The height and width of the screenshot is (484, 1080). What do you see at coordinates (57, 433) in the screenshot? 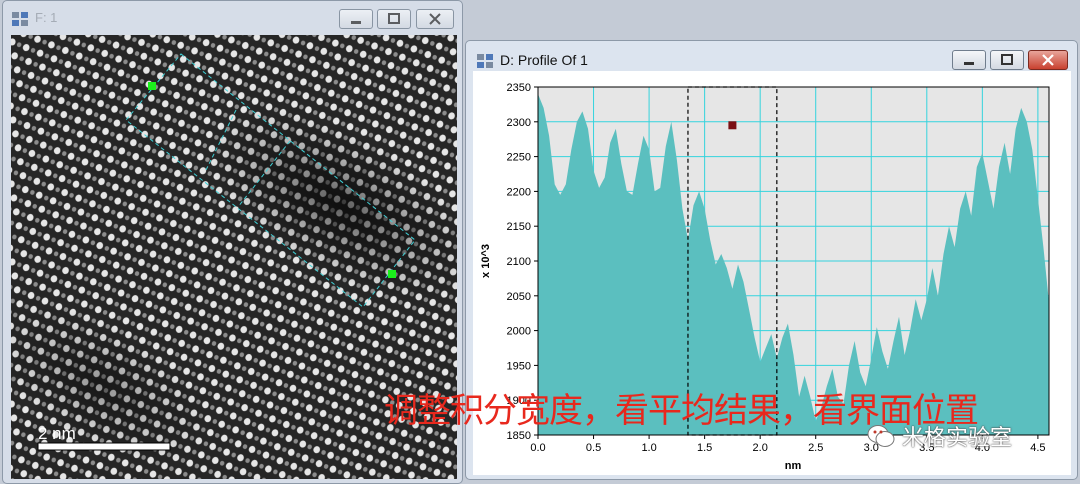
I see `scale-bar-label: 2 nm` at bounding box center [57, 433].